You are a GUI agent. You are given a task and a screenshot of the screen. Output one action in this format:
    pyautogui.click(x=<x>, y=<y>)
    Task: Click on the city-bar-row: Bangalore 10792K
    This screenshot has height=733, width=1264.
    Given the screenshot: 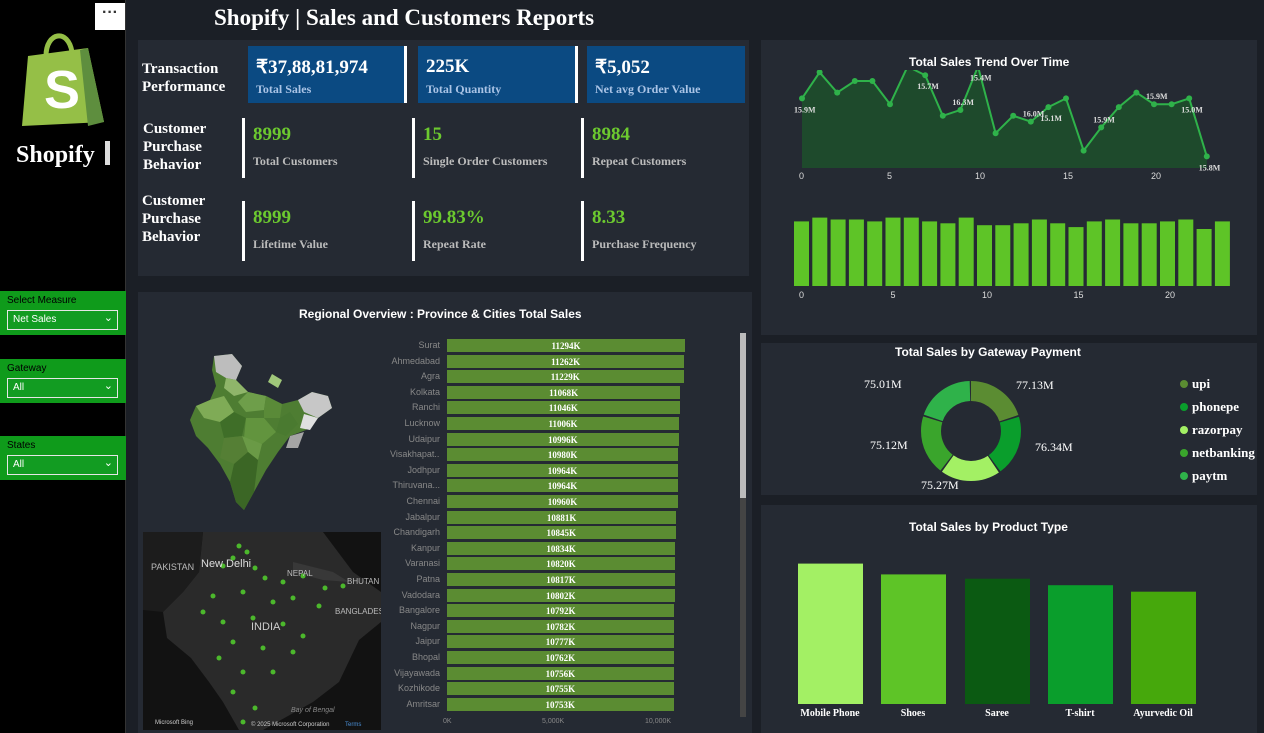 What is the action you would take?
    pyautogui.click(x=540, y=611)
    